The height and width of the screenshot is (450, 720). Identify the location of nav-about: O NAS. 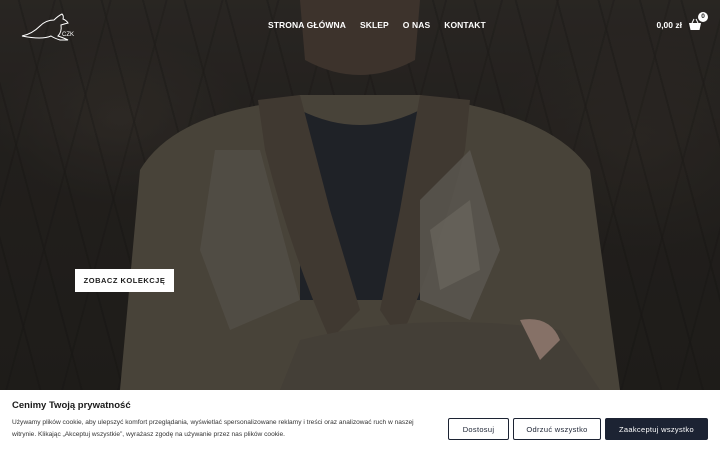
(416, 25).